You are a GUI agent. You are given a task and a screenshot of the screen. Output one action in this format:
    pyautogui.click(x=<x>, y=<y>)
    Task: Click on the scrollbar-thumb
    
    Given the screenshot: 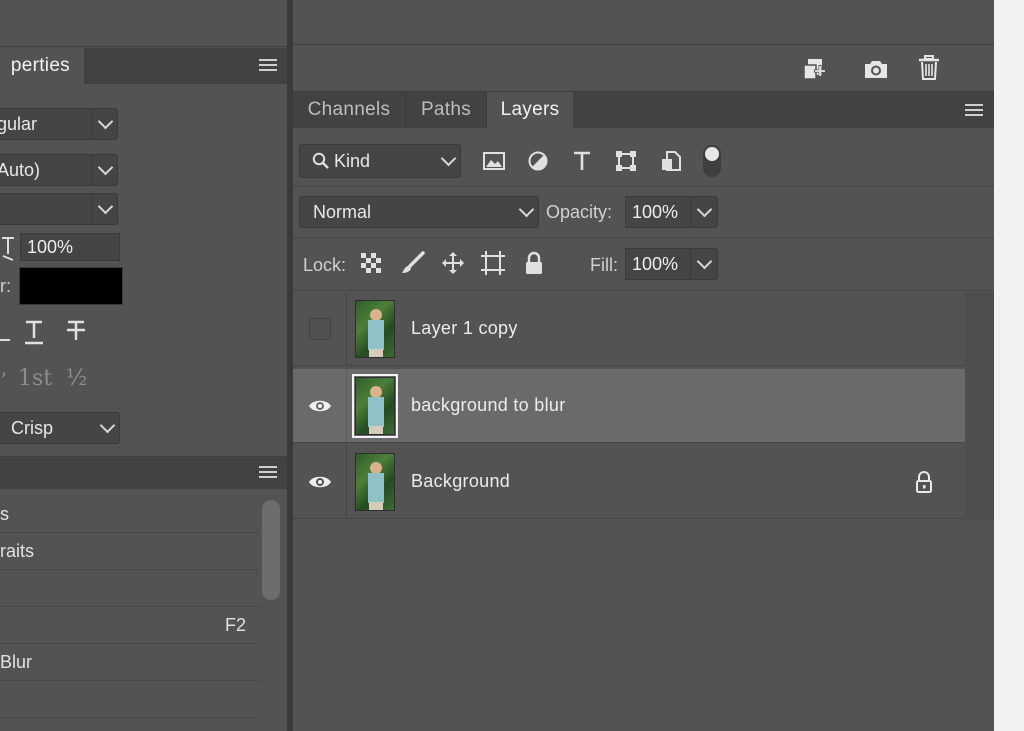 What is the action you would take?
    pyautogui.click(x=271, y=550)
    